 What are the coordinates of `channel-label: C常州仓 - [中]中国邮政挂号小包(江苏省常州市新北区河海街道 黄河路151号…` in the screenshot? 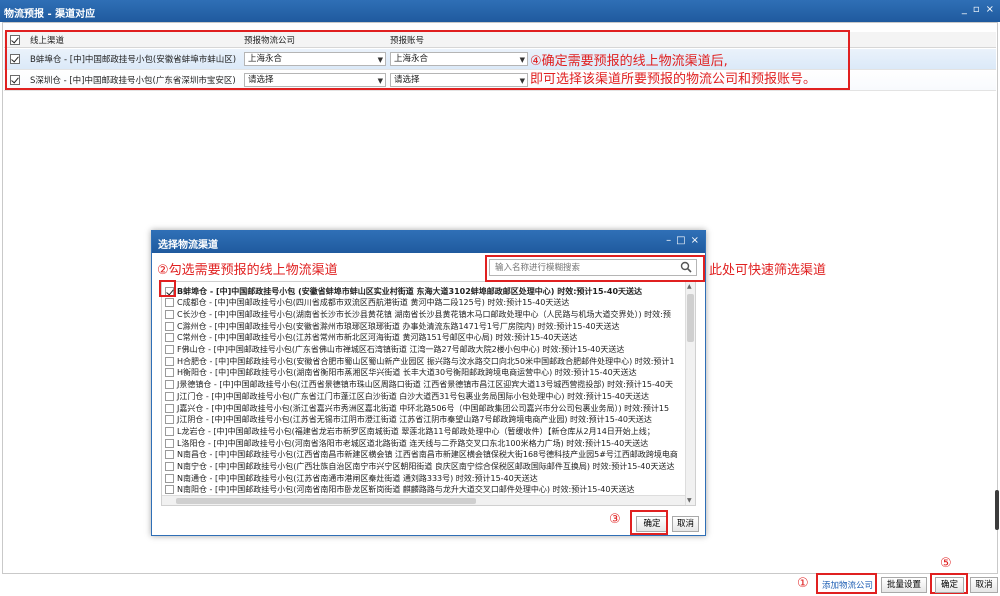 It's located at (377, 338).